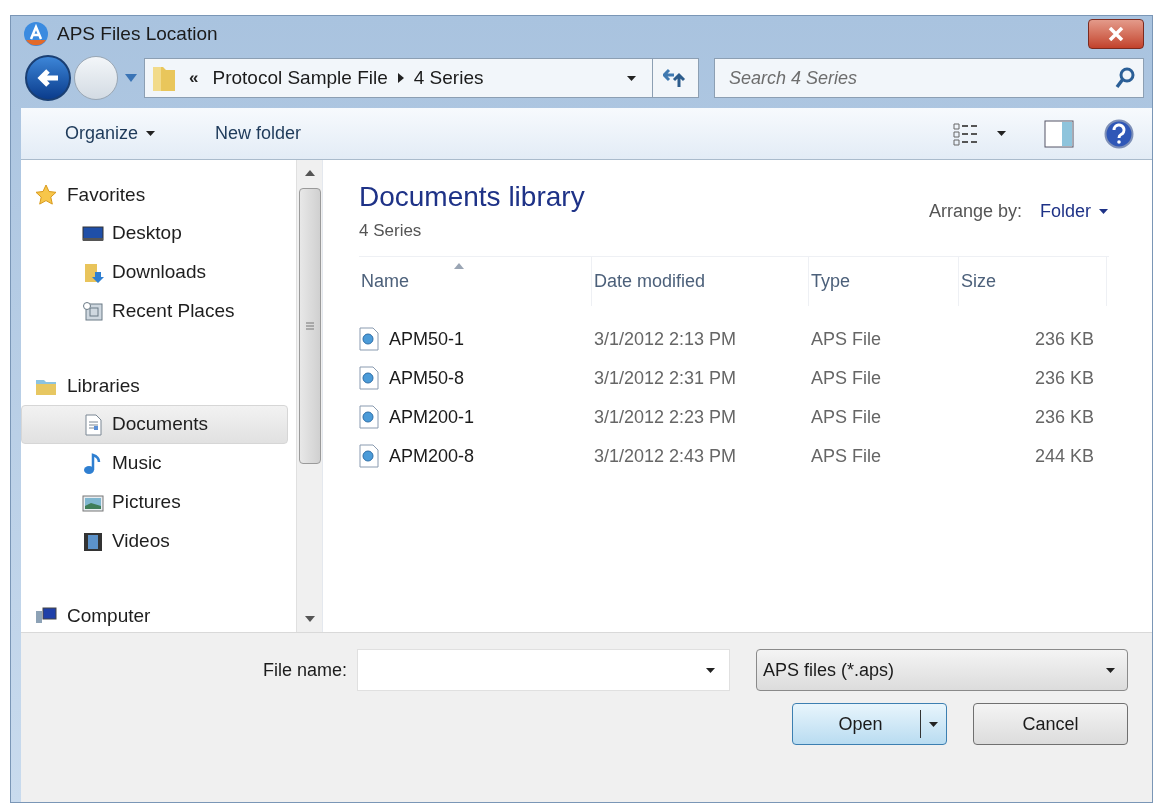 The height and width of the screenshot is (808, 1153). I want to click on open-options-caret-icon, so click(933, 724).